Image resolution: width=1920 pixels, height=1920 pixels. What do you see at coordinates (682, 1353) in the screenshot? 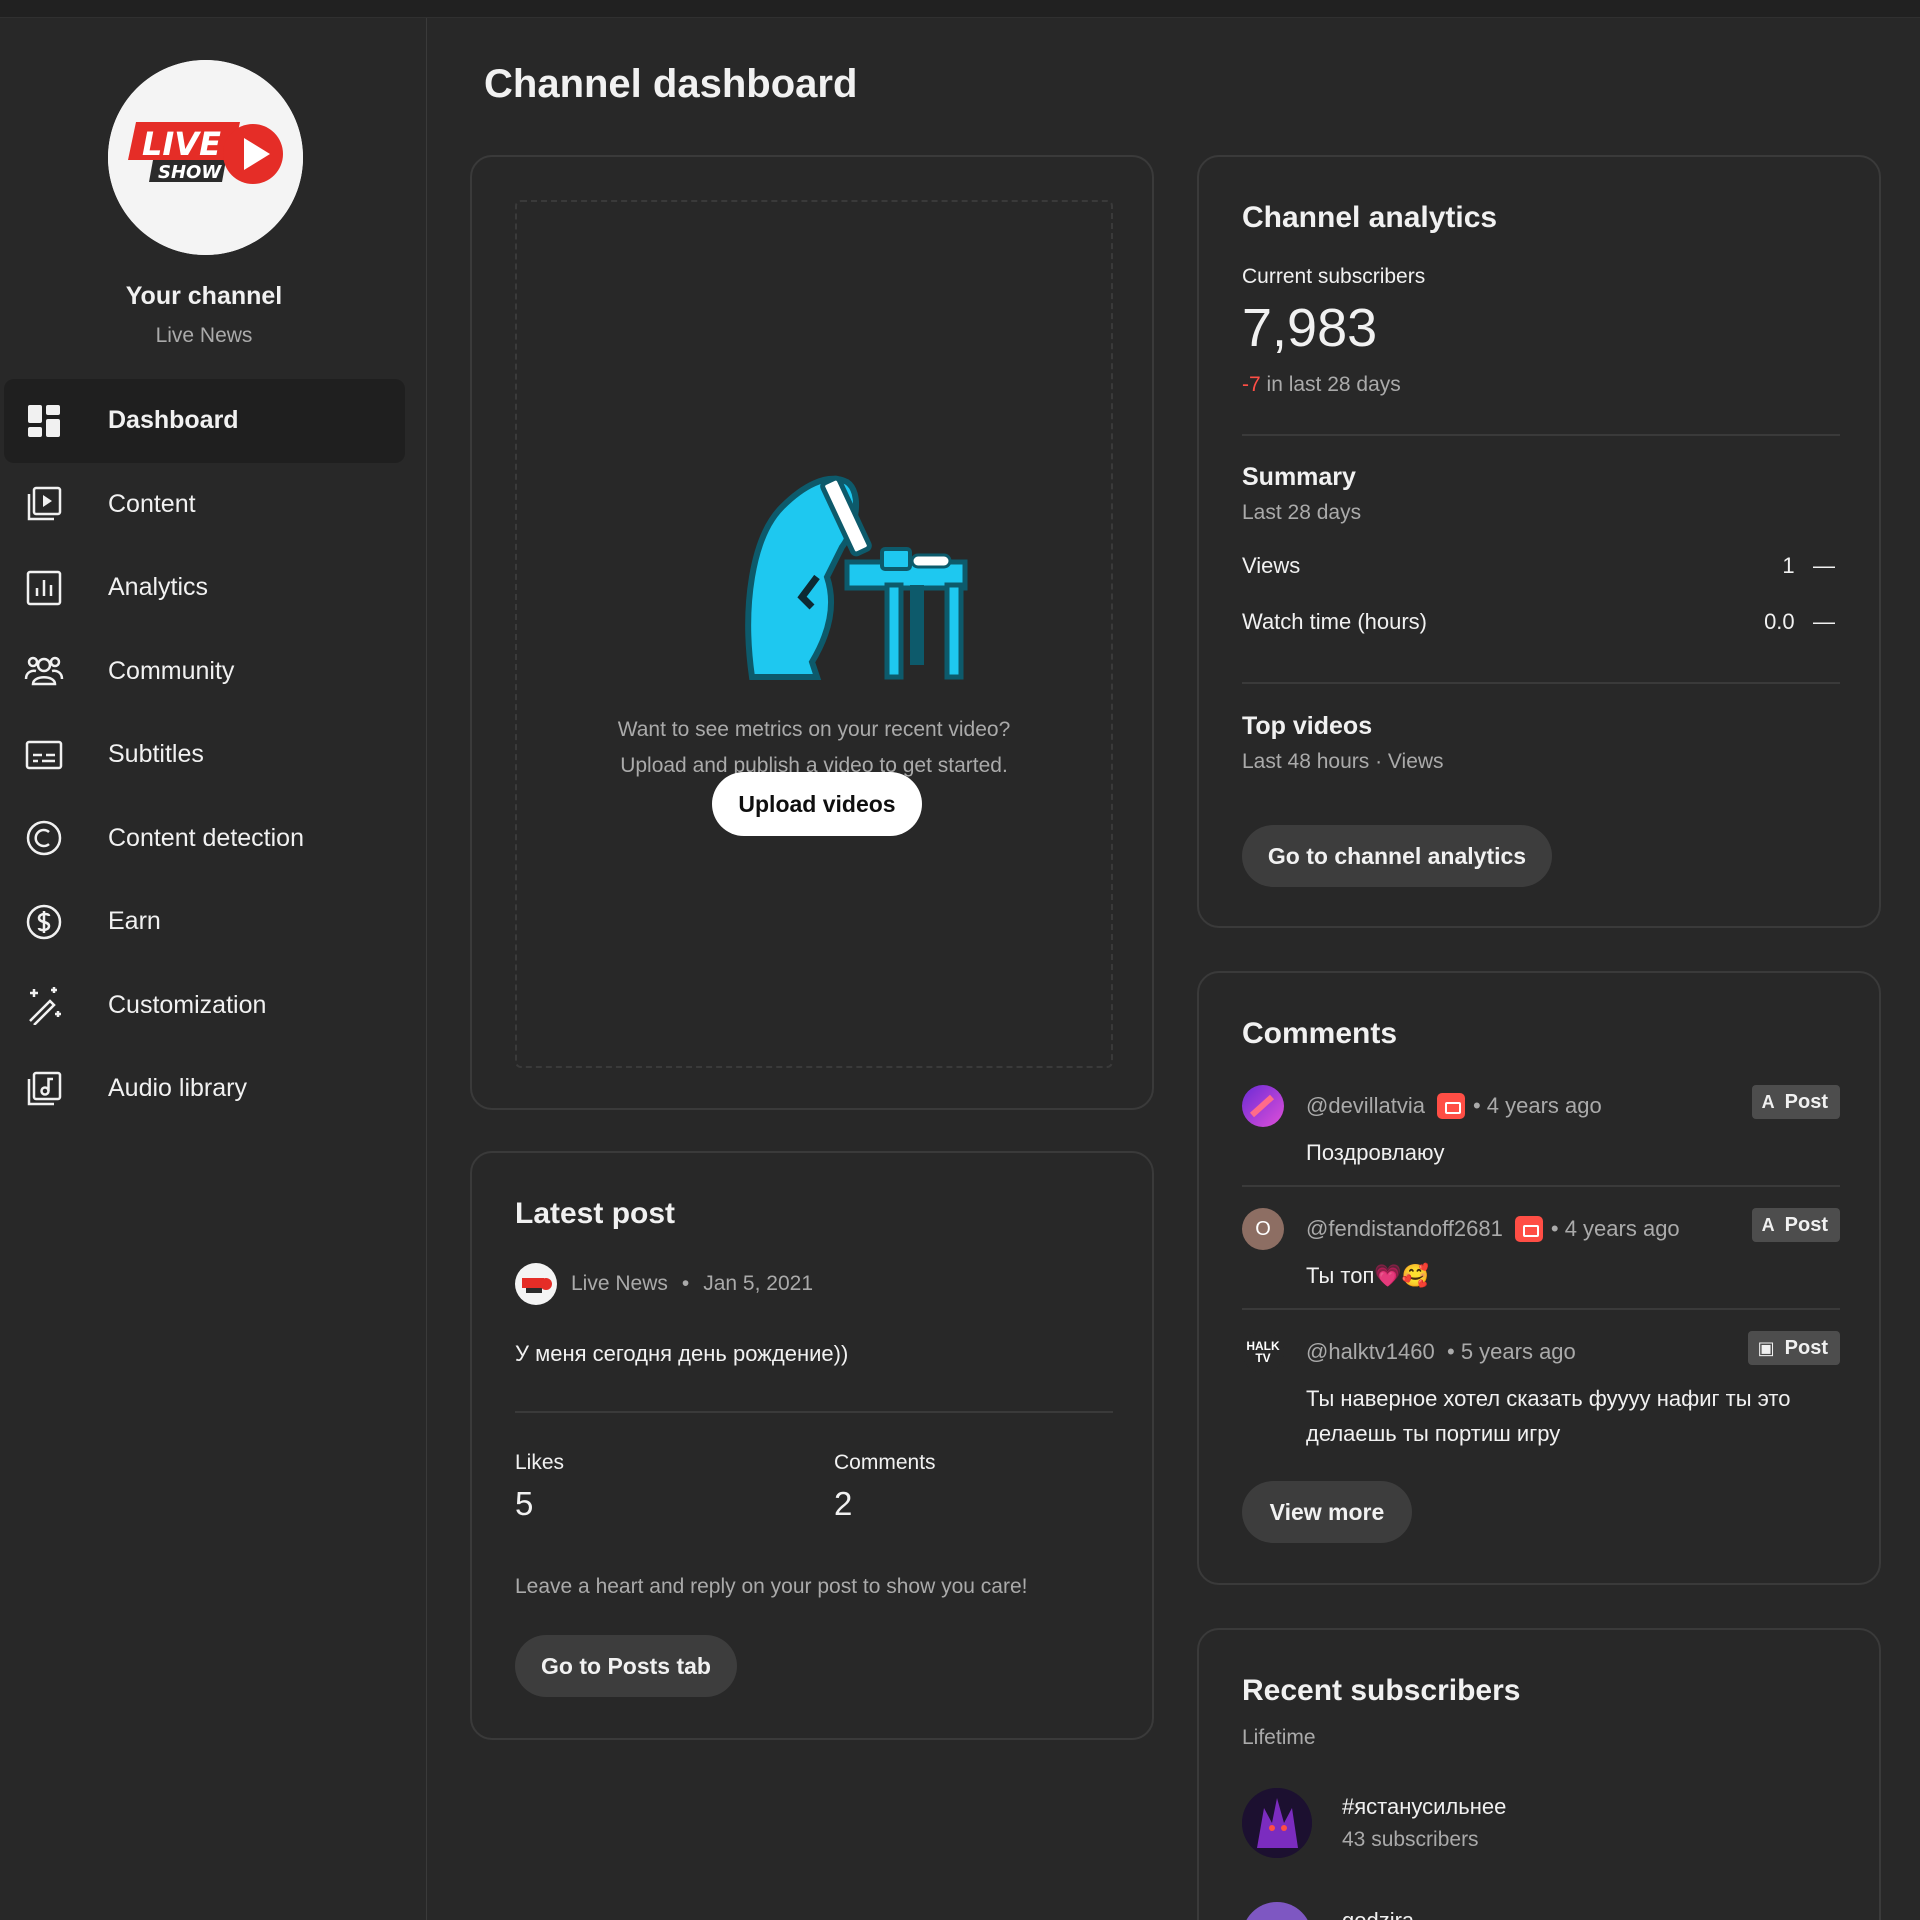
I see `post-text: У меня сегодня день рождение))` at bounding box center [682, 1353].